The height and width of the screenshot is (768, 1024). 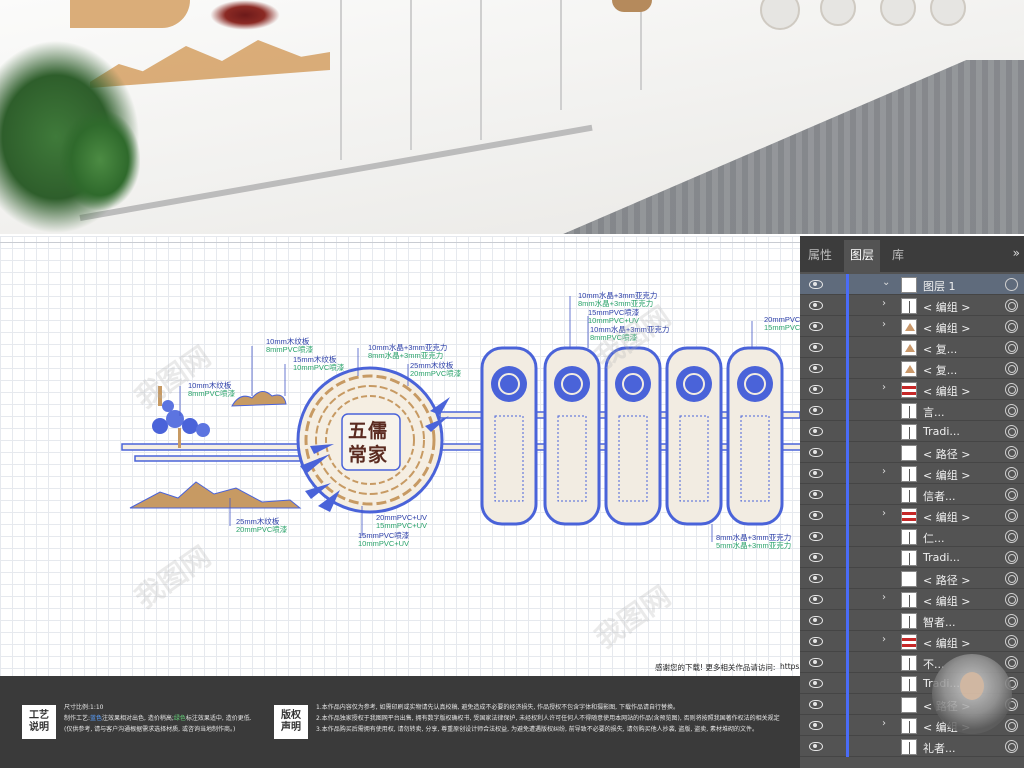 I want to click on material-annotation: 10mm木纹板 8mmPVC喷漆, so click(x=290, y=345).